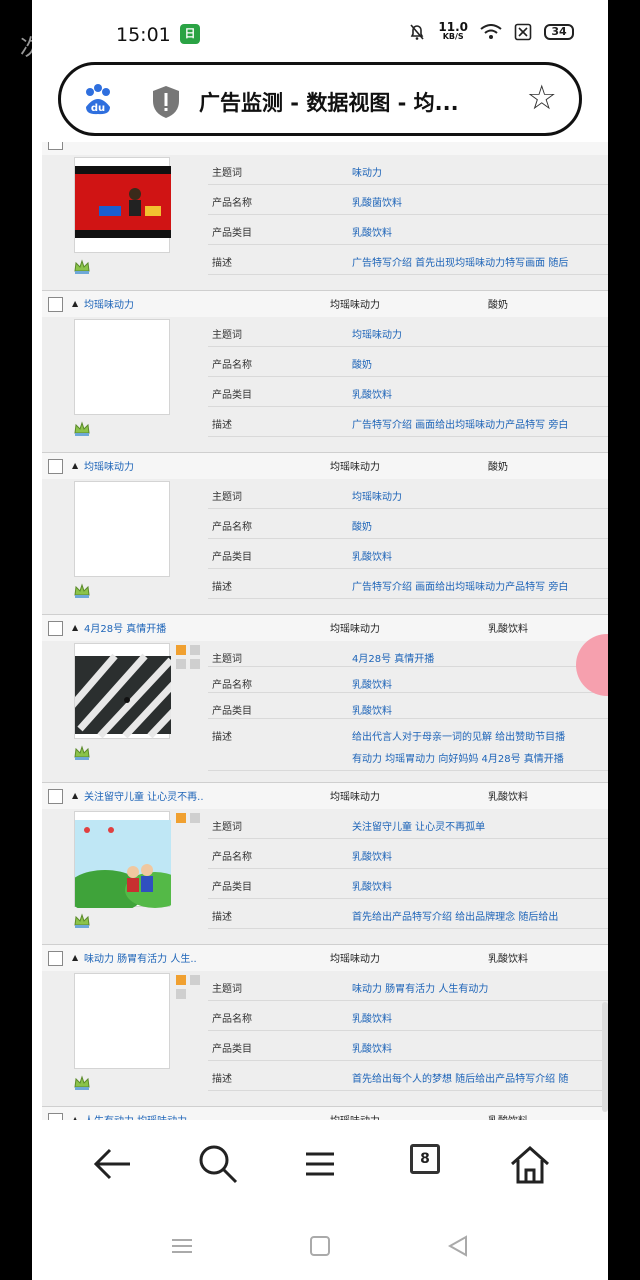 The image size is (640, 1280). I want to click on tabs-button: 8, so click(434, 1164).